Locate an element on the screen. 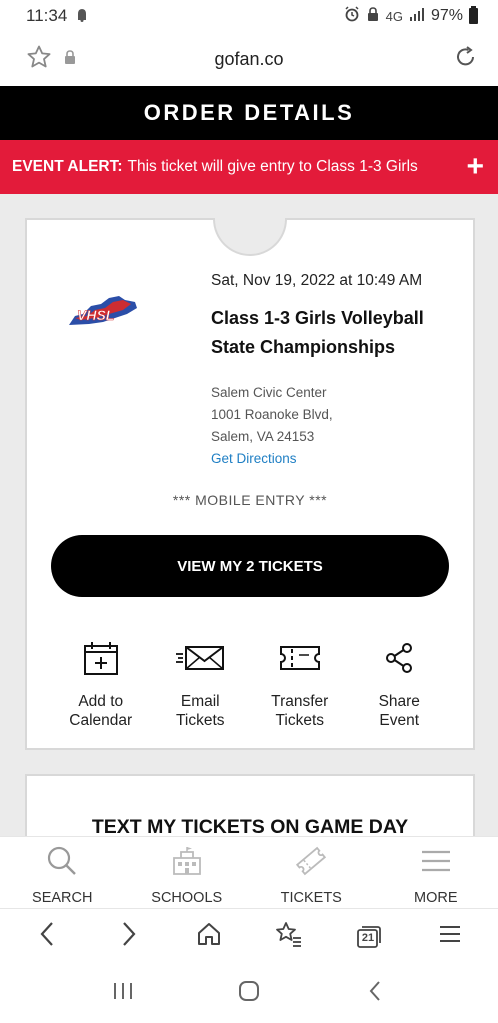 This screenshot has width=498, height=1023. logo-text: VHSL is located at coordinates (95, 315).